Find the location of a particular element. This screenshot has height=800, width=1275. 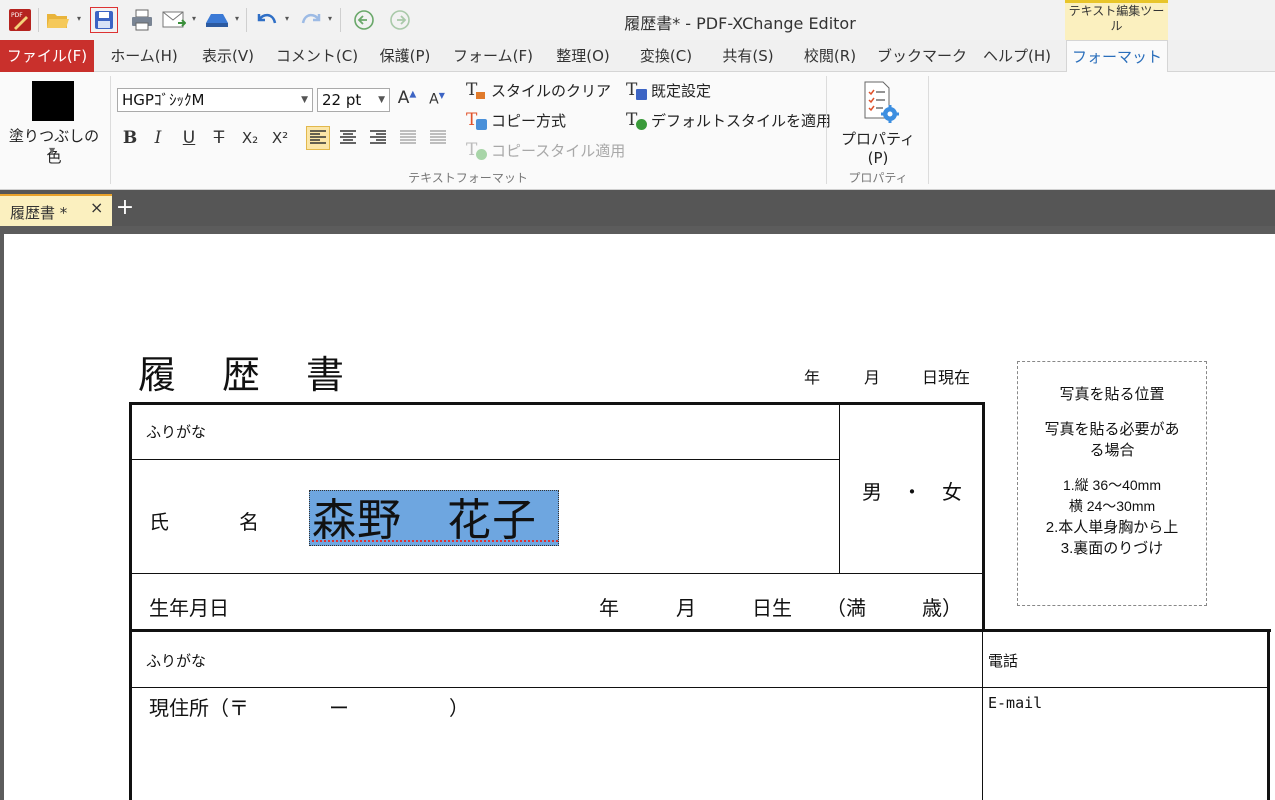

tab-share: 共有(S) is located at coordinates (748, 56).